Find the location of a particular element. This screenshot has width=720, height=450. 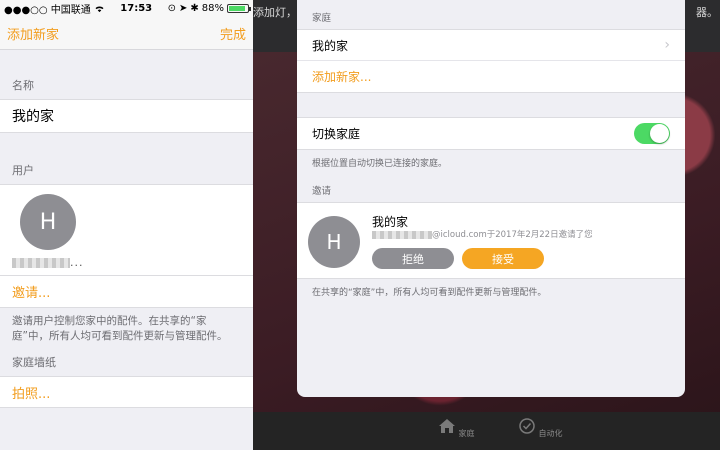

battery-fill is located at coordinates (237, 8).